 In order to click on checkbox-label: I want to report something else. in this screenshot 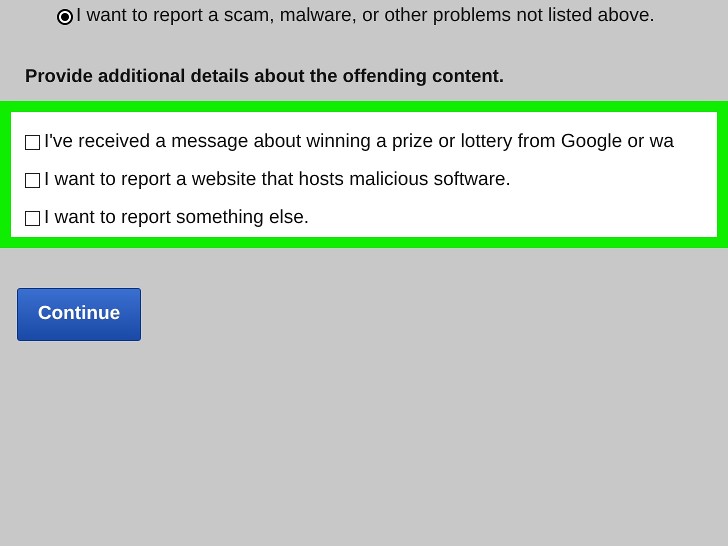, I will do `click(177, 218)`.